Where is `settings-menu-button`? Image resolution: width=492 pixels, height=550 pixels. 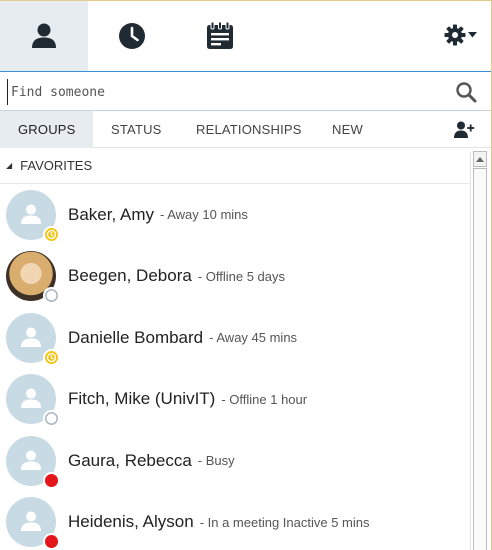
settings-menu-button is located at coordinates (460, 35).